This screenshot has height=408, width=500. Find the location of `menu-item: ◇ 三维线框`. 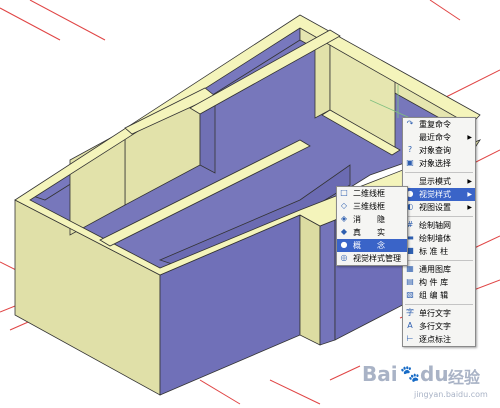

menu-item: ◇ 三维线框 is located at coordinates (372, 206).